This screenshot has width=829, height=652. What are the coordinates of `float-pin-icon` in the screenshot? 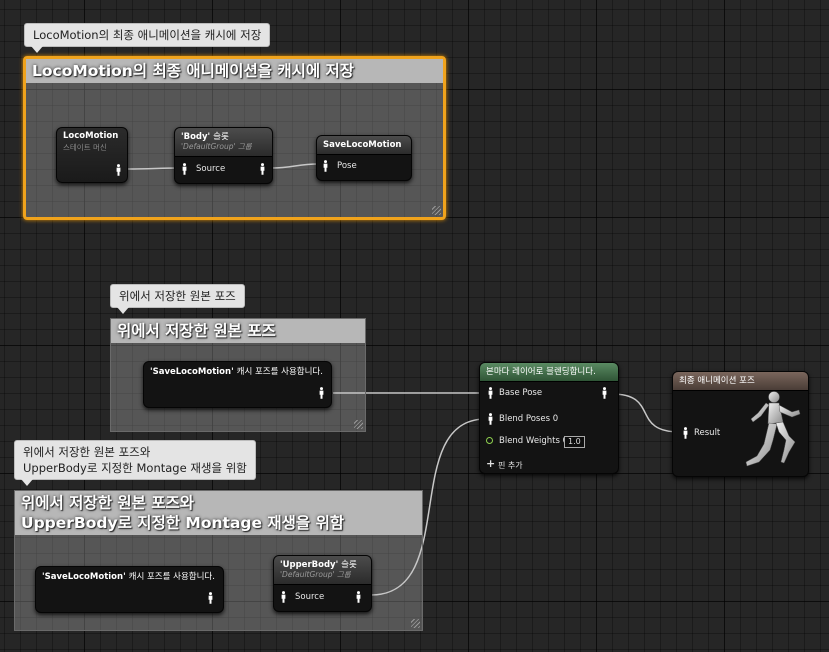 It's located at (489, 440).